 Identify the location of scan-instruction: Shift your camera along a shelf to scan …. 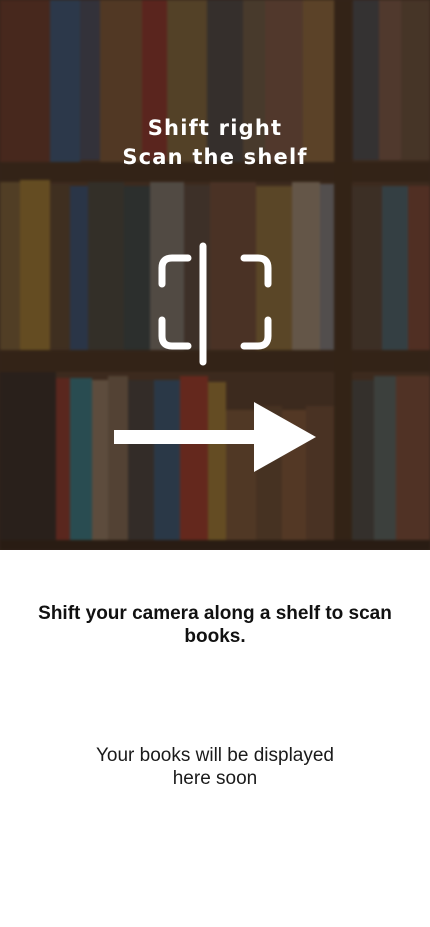
(215, 625).